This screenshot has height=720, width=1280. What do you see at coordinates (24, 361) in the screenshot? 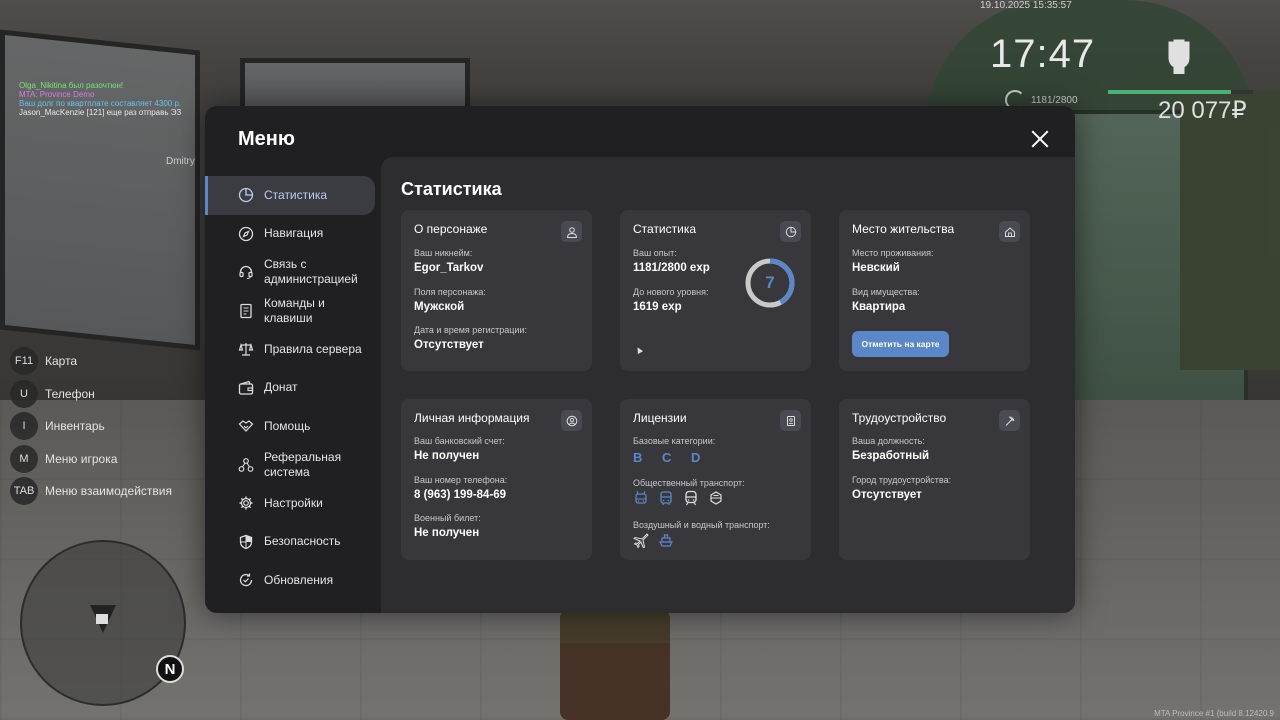
I see `key-badge: F11` at bounding box center [24, 361].